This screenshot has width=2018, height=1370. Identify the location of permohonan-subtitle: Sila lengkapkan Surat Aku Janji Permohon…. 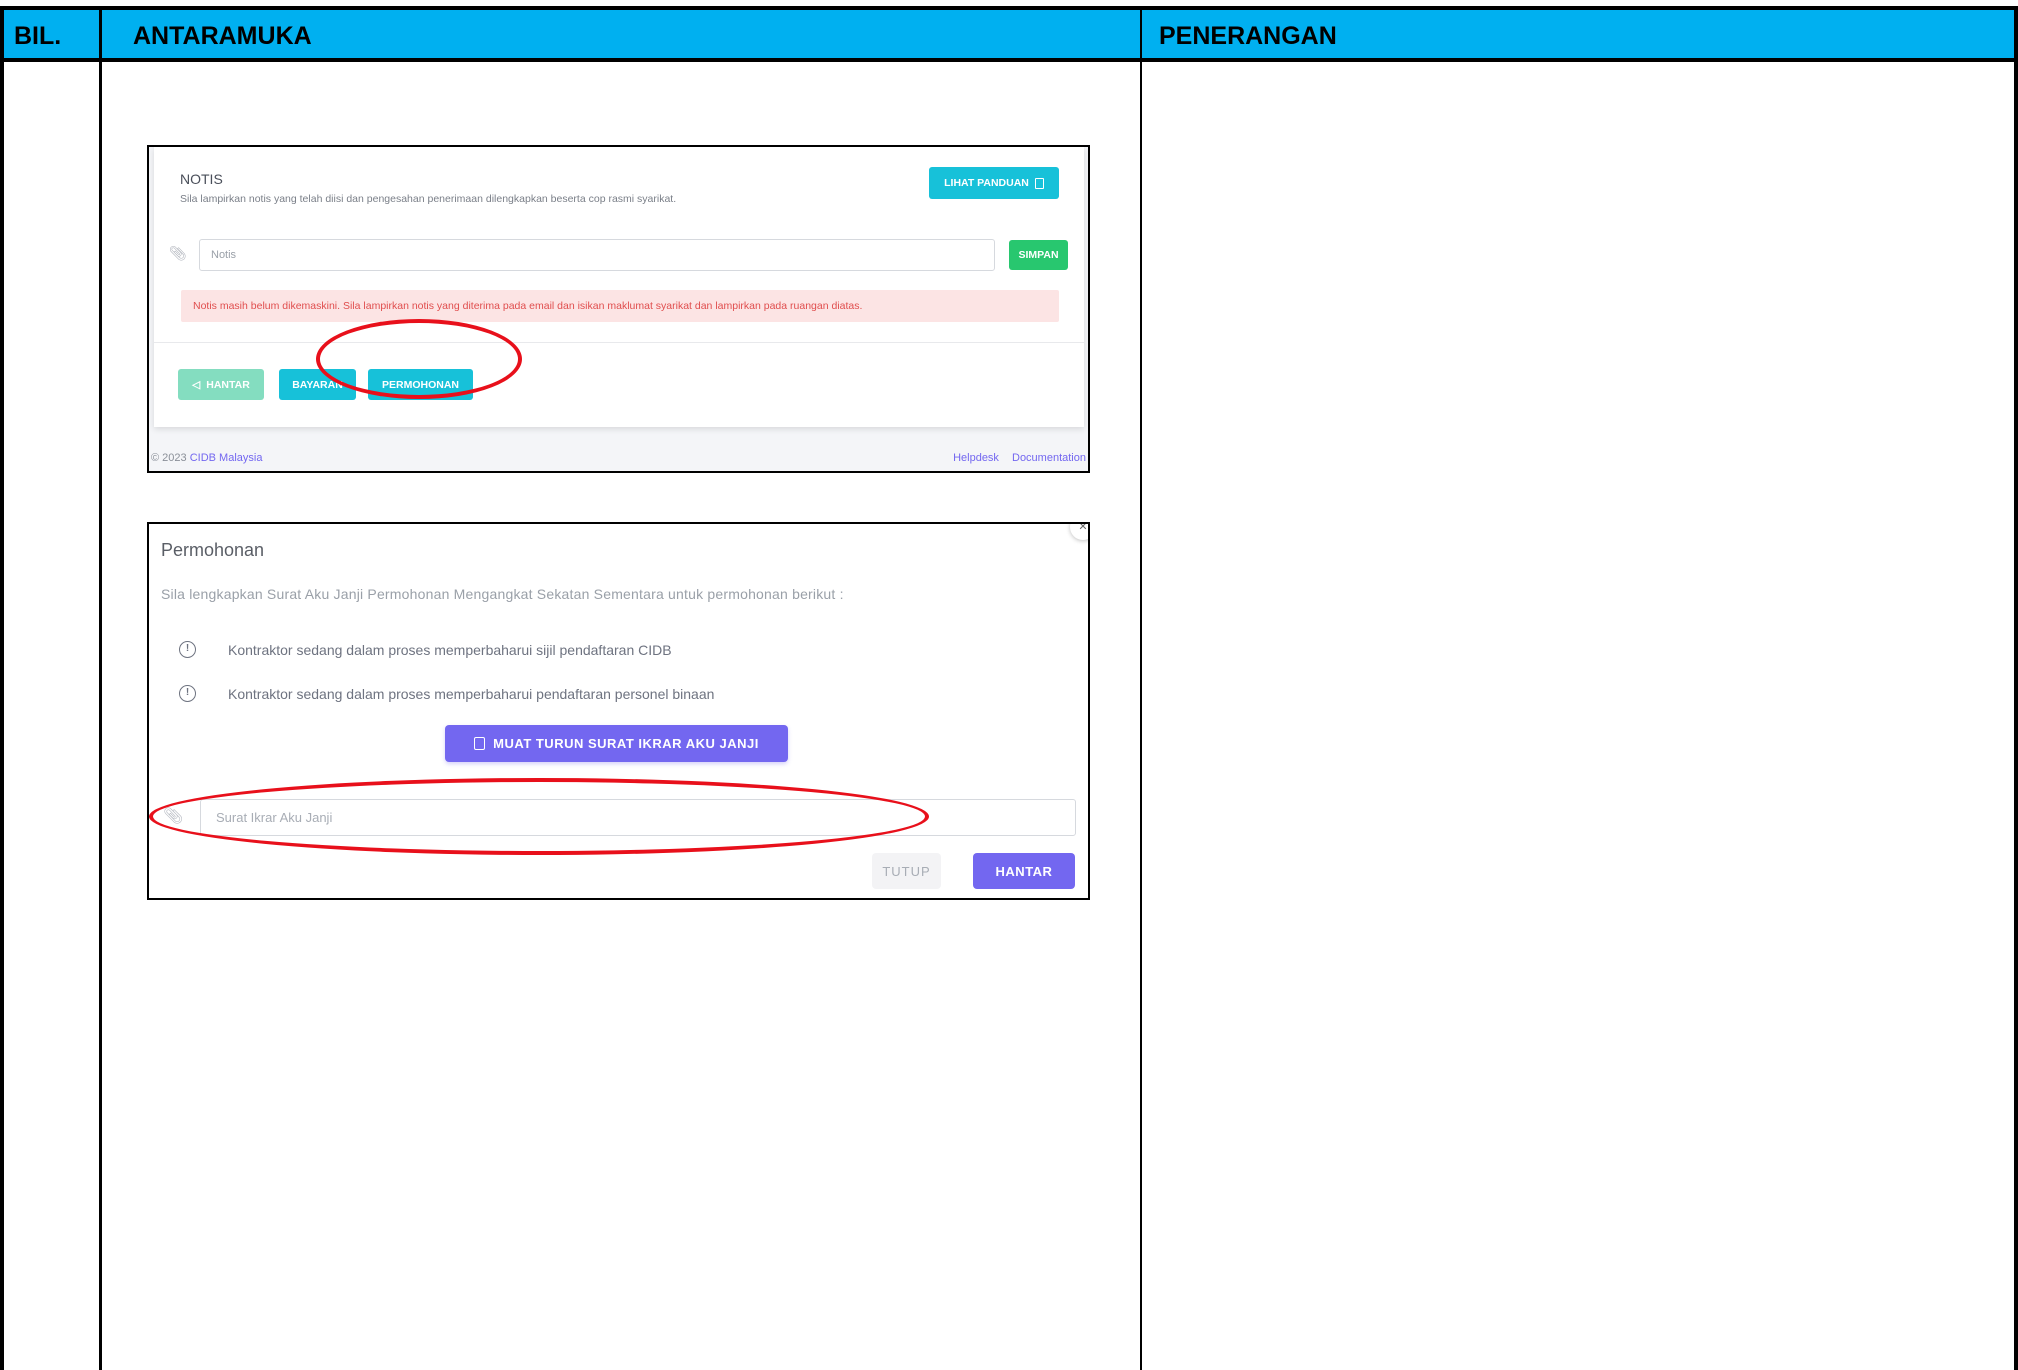
(502, 594).